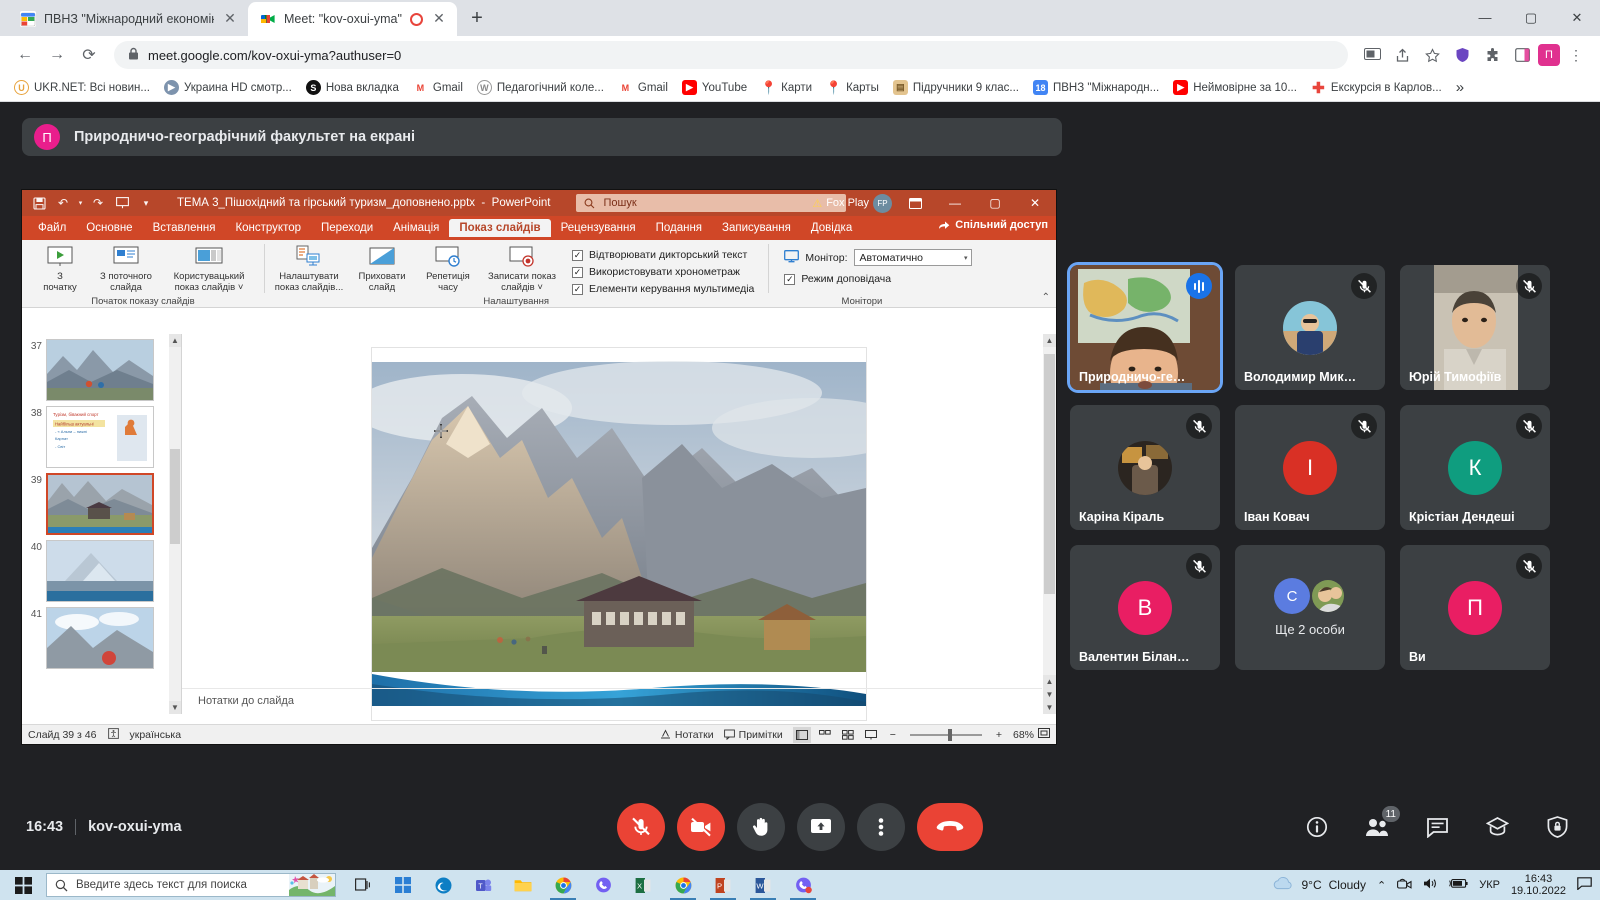 The width and height of the screenshot is (1600, 900). I want to click on back-button: ←, so click(25, 55).